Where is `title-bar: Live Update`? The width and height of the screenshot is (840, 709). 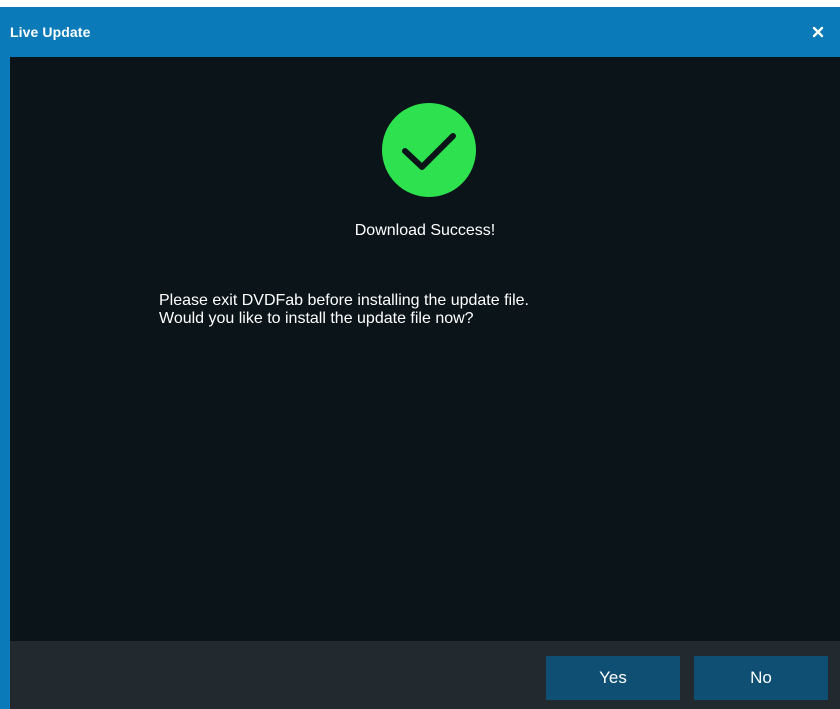
title-bar: Live Update is located at coordinates (420, 32).